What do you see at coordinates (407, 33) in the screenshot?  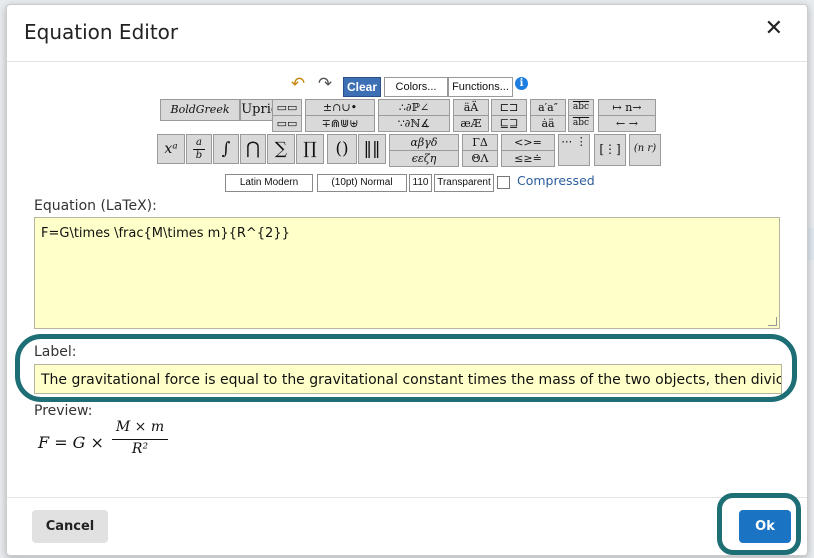 I see `dialog-header: Equation Editor ✕` at bounding box center [407, 33].